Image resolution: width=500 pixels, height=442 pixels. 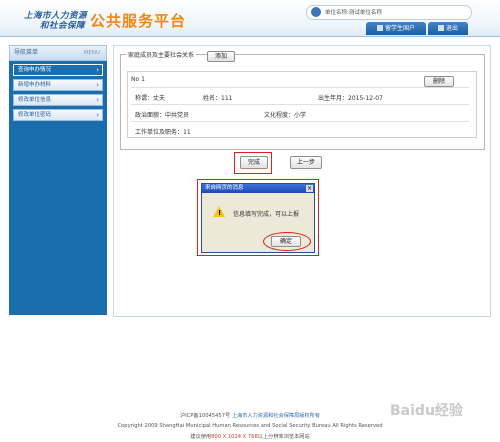 What do you see at coordinates (161, 54) in the screenshot?
I see `panel-title: 家庭成员及主要社会关系` at bounding box center [161, 54].